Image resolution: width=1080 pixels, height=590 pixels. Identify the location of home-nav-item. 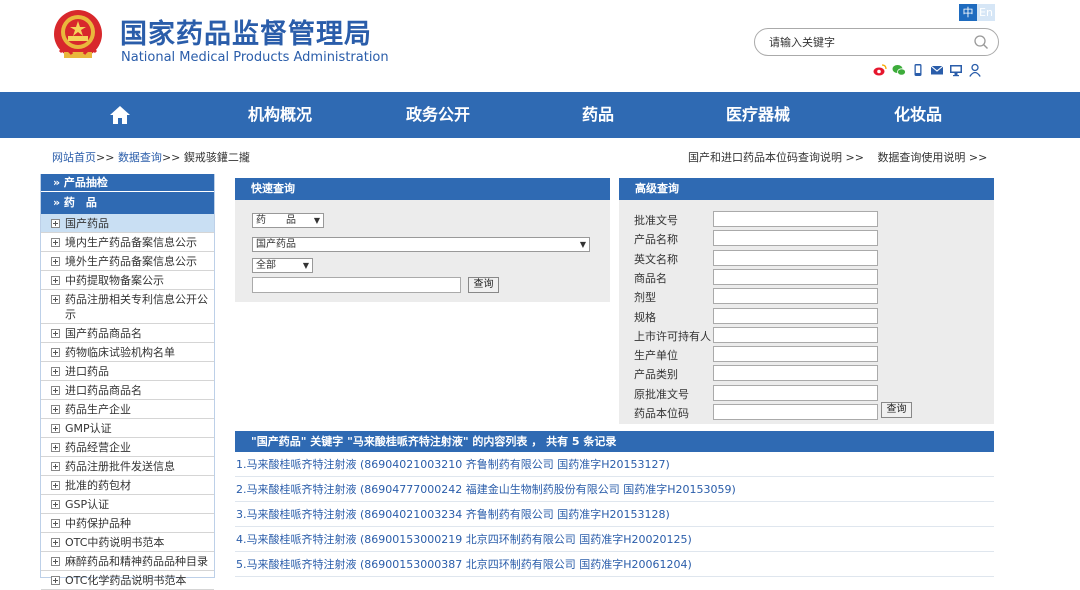
(120, 115).